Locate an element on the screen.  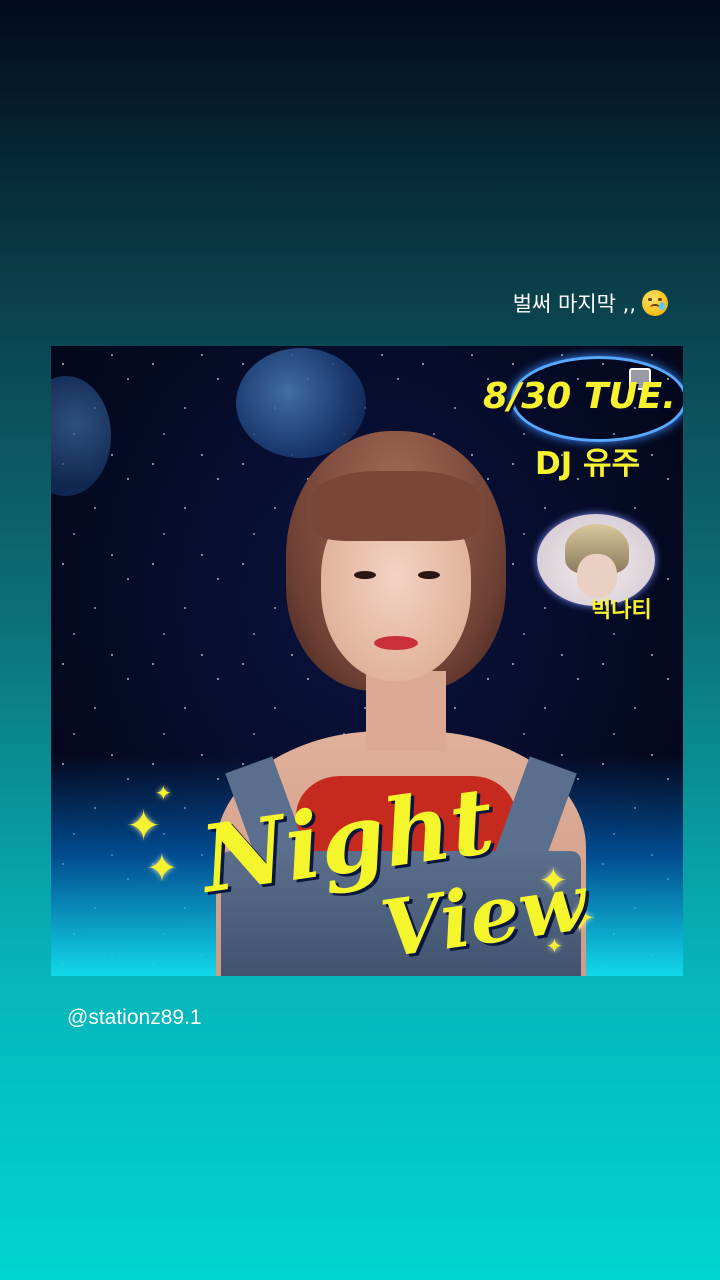
broadcast-date: 8/30 TUE. is located at coordinates (579, 396).